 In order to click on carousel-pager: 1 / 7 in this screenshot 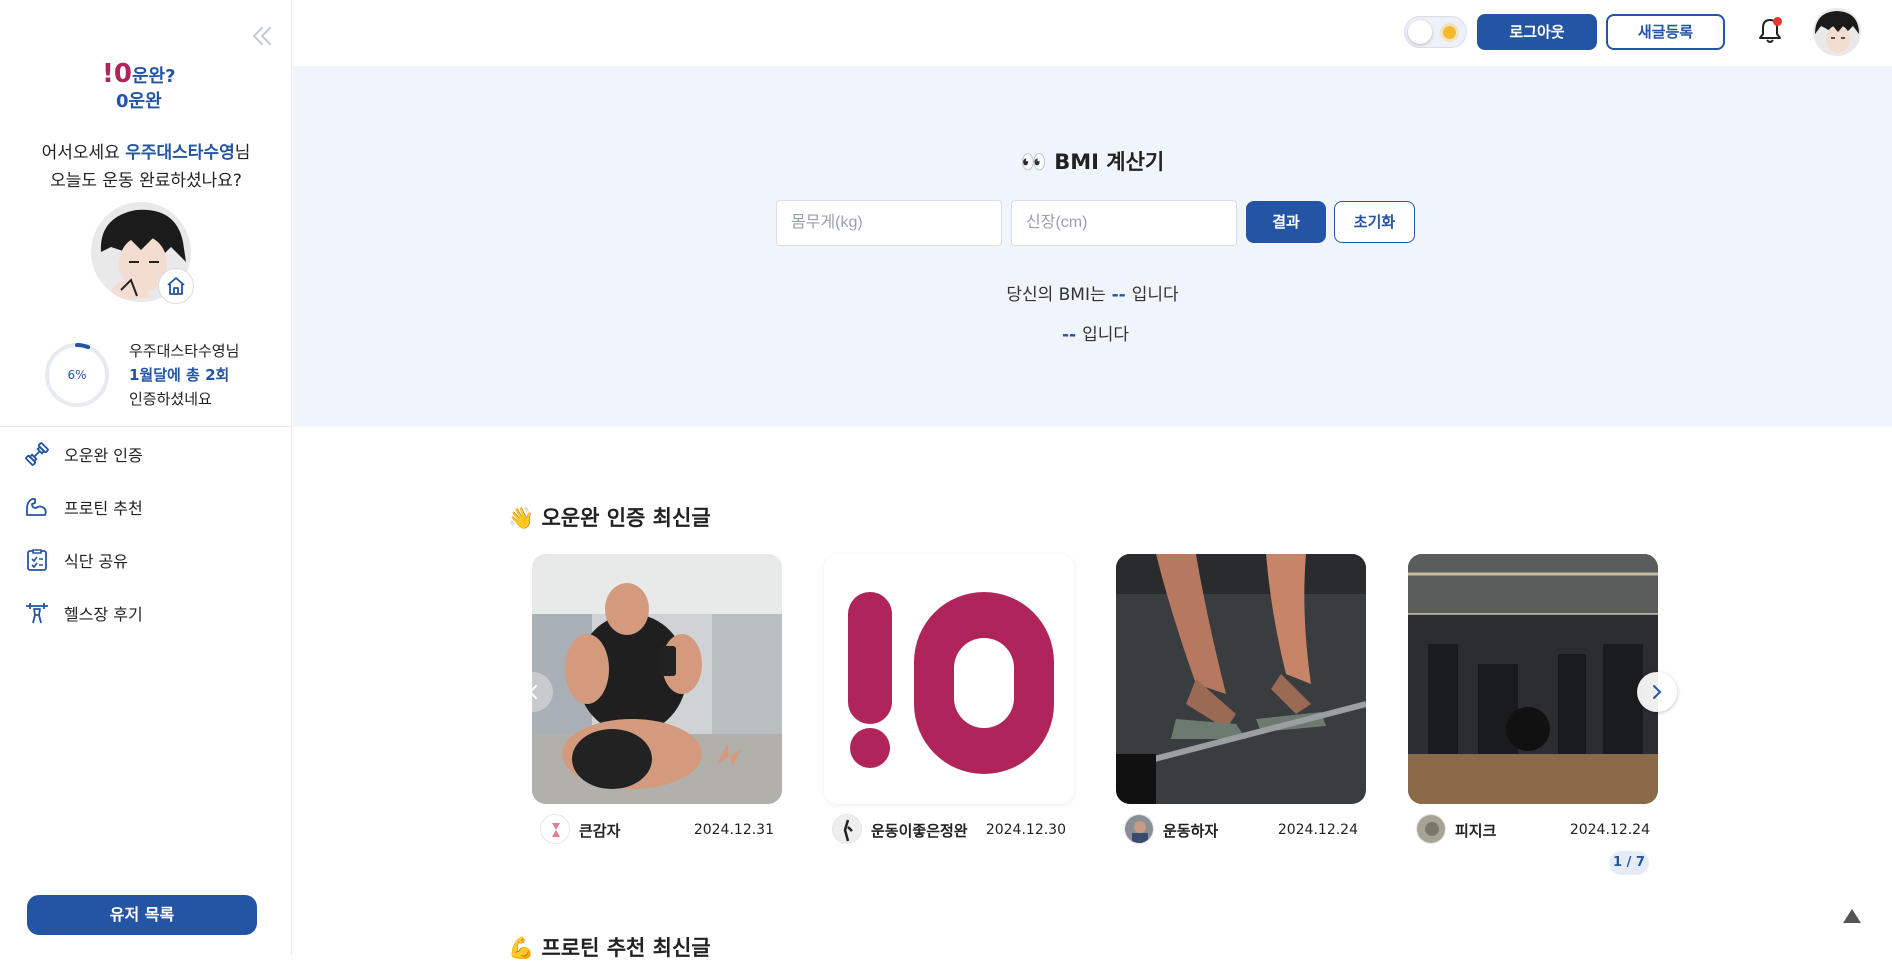, I will do `click(1629, 863)`.